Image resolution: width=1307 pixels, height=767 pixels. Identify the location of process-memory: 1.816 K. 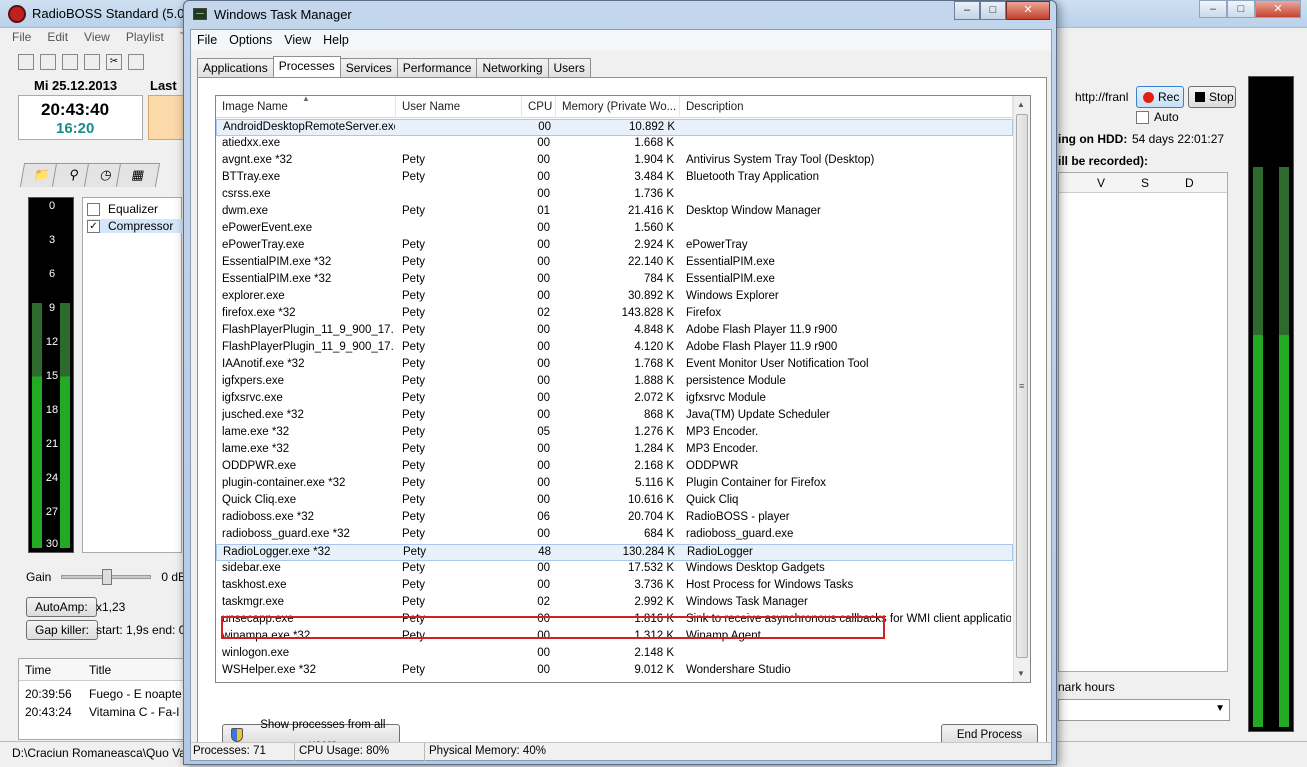
(654, 619).